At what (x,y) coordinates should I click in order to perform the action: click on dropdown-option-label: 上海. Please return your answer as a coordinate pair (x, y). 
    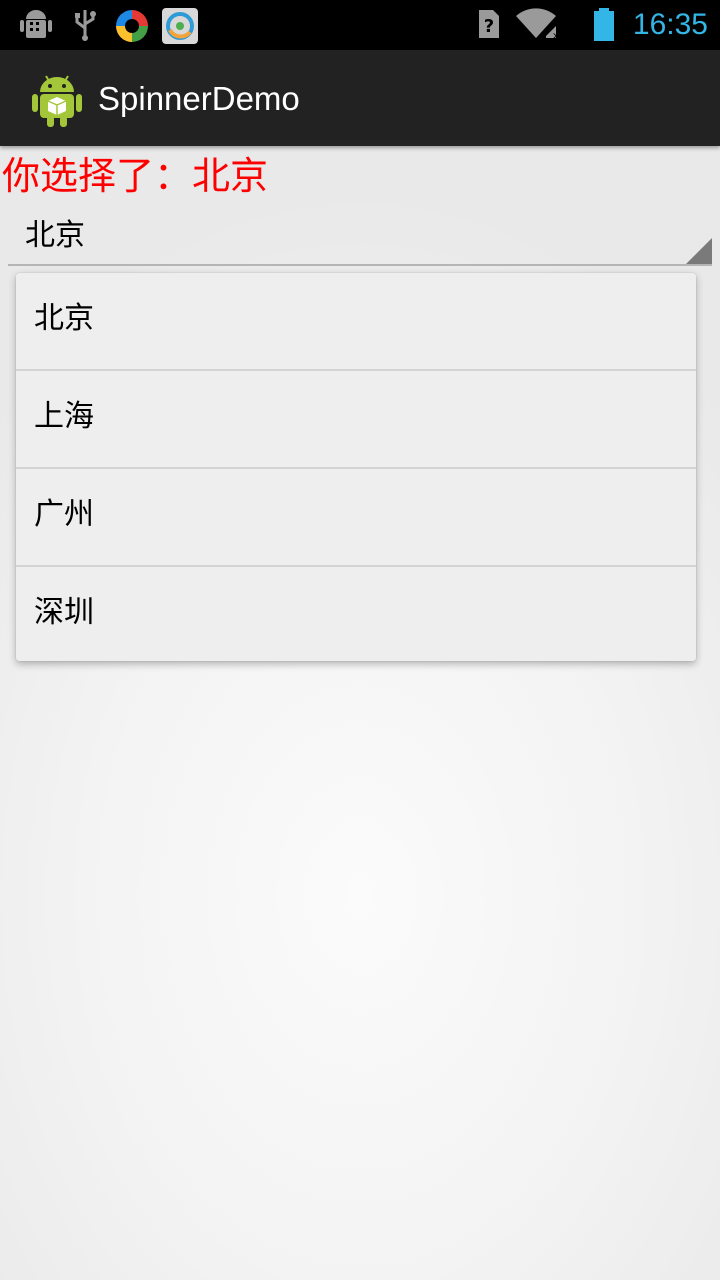
    Looking at the image, I should click on (64, 416).